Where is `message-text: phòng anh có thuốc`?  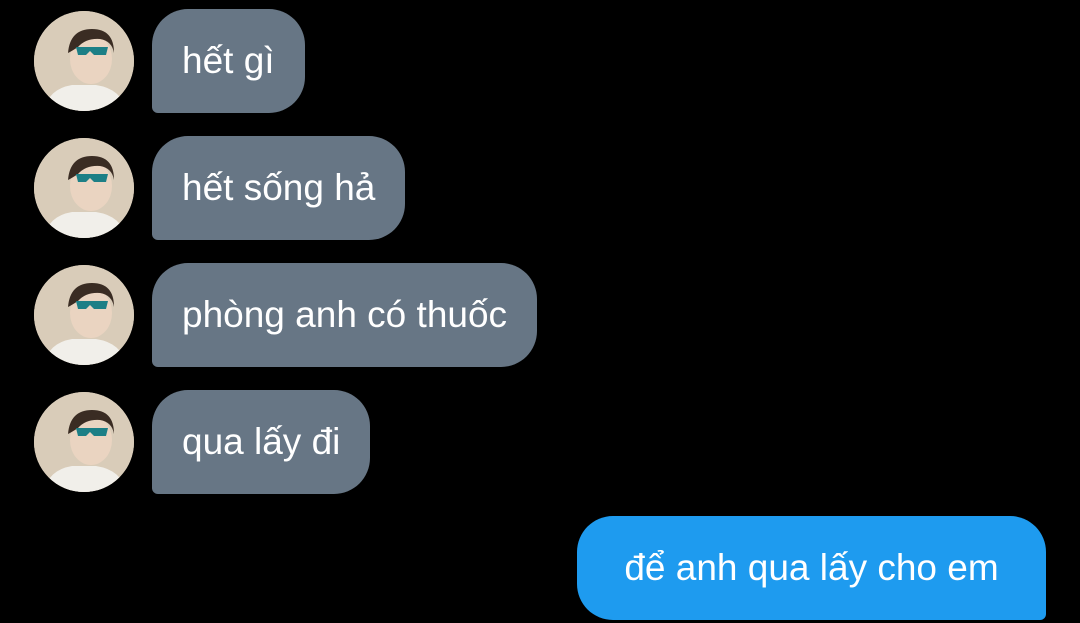 message-text: phòng anh có thuốc is located at coordinates (345, 314).